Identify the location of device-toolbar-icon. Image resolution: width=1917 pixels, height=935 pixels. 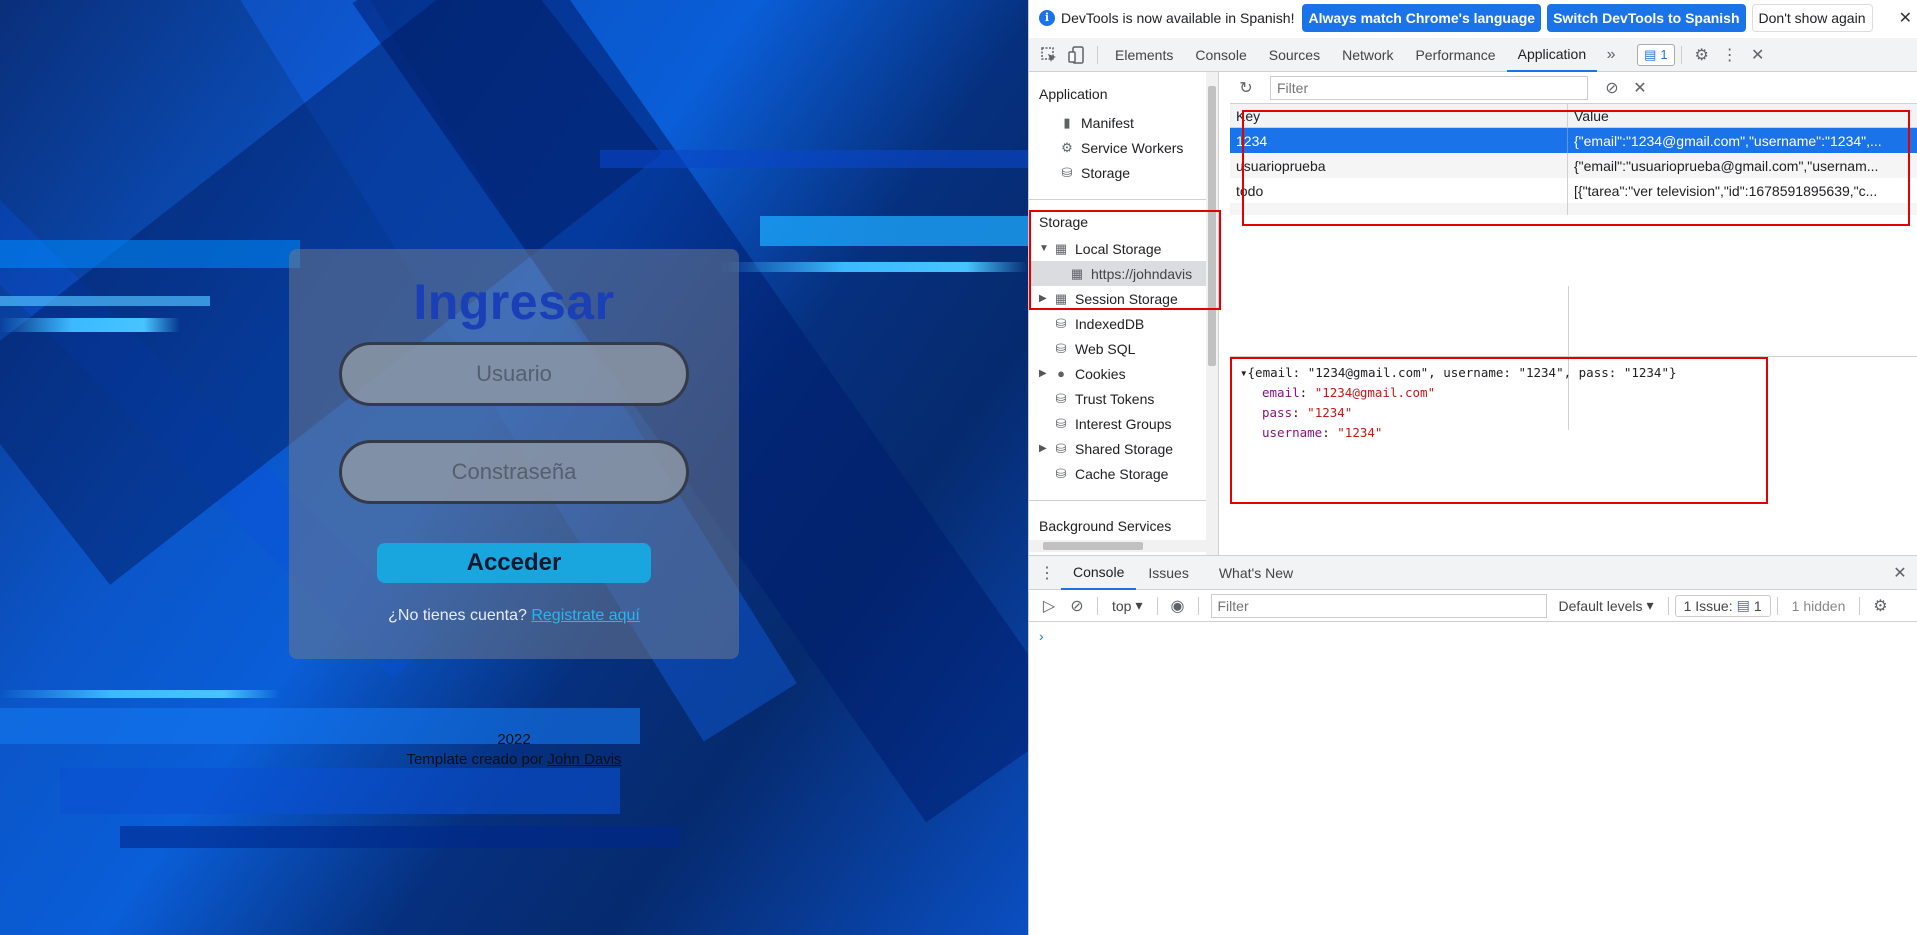
(1077, 55).